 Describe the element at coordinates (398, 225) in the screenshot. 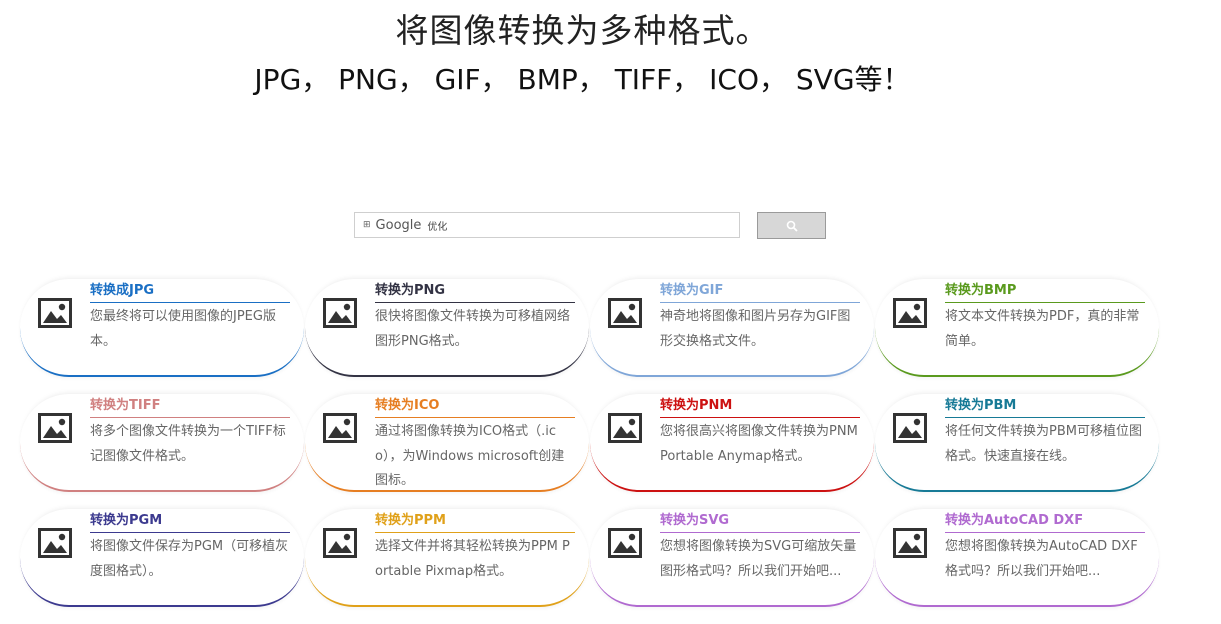

I see `google-logo: Google` at that location.